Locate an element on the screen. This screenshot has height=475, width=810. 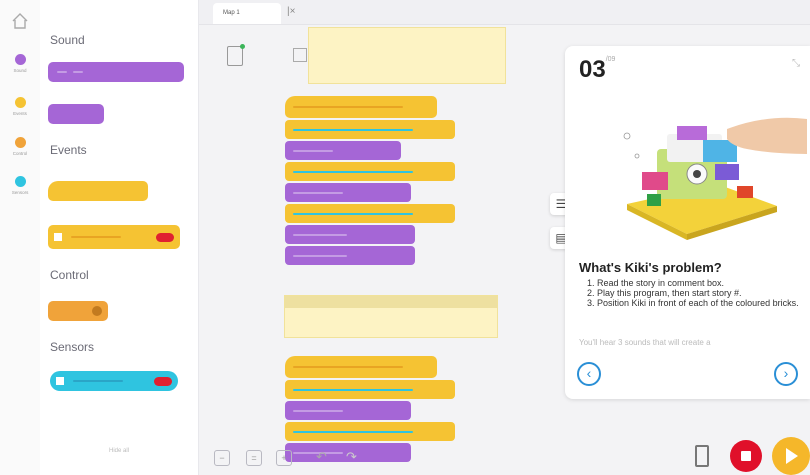
events-dot-icon is located at coordinates (20, 102).